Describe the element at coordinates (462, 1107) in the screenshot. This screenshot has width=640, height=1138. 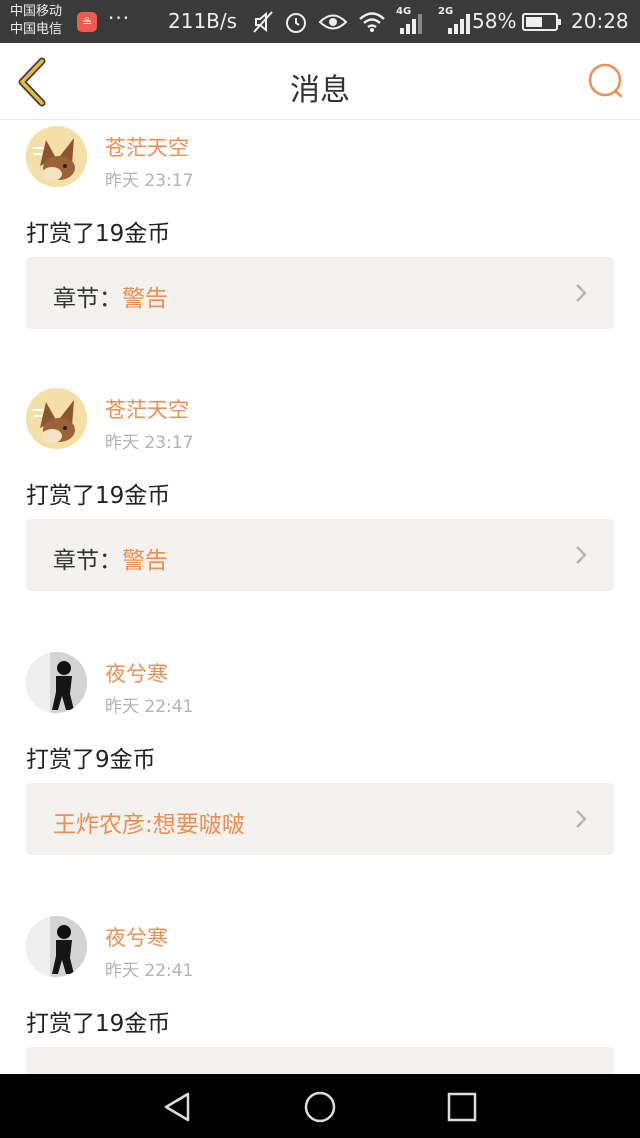
I see `recents-square-icon` at that location.